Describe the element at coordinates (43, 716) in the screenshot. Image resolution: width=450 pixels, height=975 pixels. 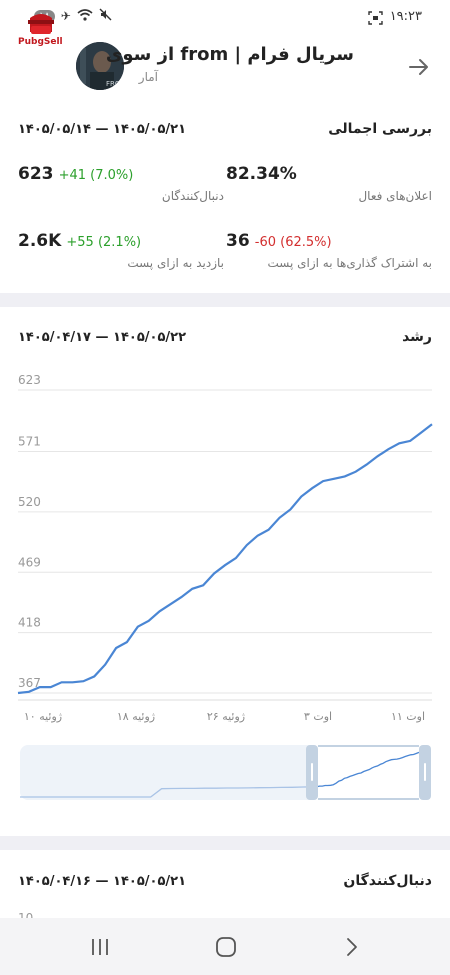
I see `x-tick-label: ژوئیه ۱۰` at that location.